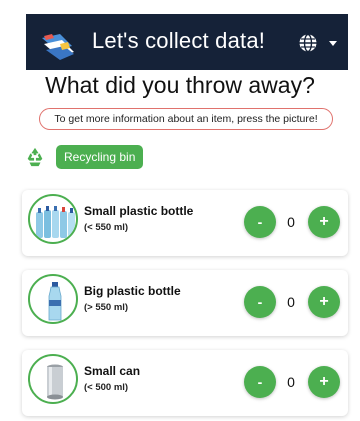  Describe the element at coordinates (132, 291) in the screenshot. I see `item-name: Big plastic bottle` at that location.